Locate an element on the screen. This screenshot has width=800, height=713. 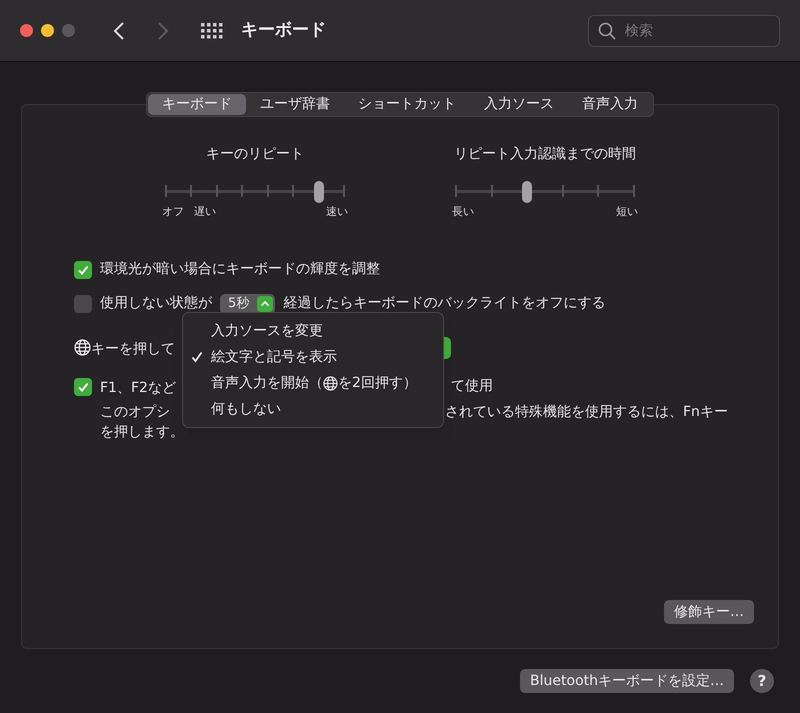
option-label: 使用しない状態が is located at coordinates (156, 303).